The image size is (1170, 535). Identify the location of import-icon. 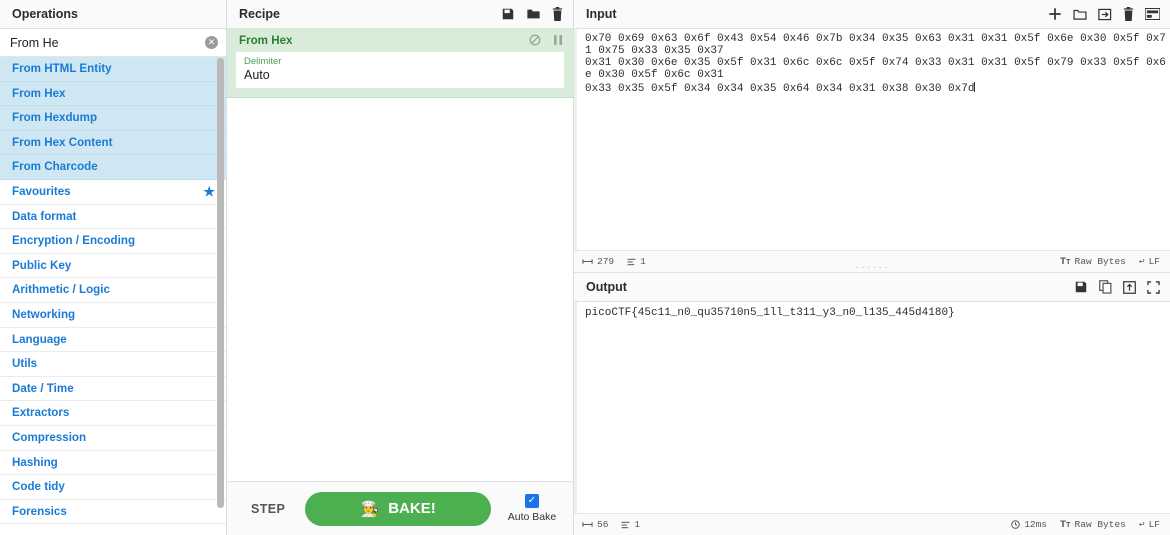
(1105, 14).